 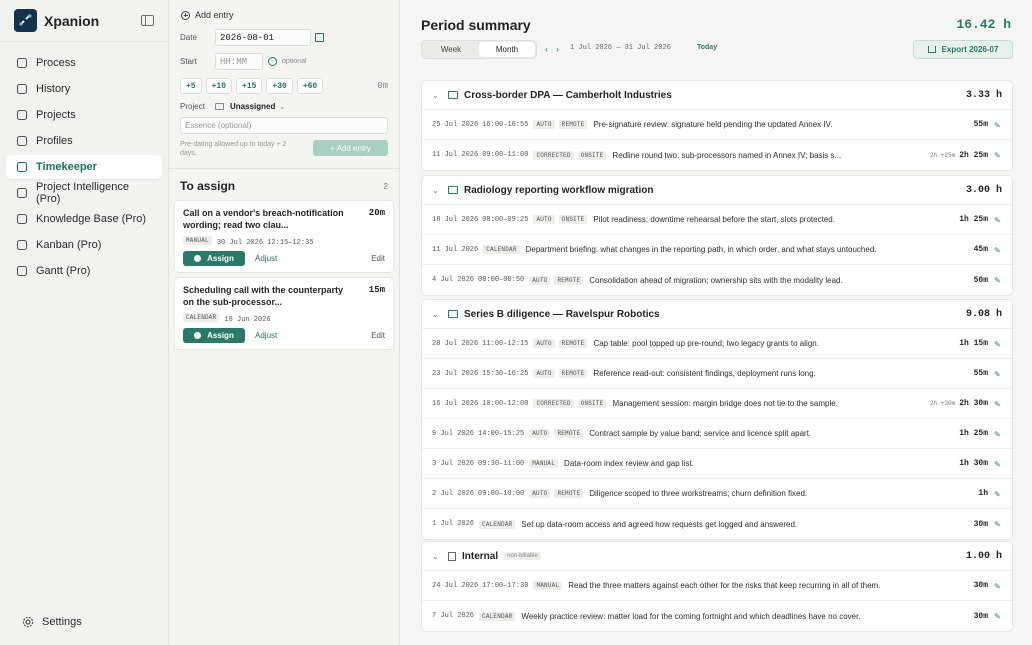 What do you see at coordinates (319, 37) in the screenshot?
I see `calendar-icon` at bounding box center [319, 37].